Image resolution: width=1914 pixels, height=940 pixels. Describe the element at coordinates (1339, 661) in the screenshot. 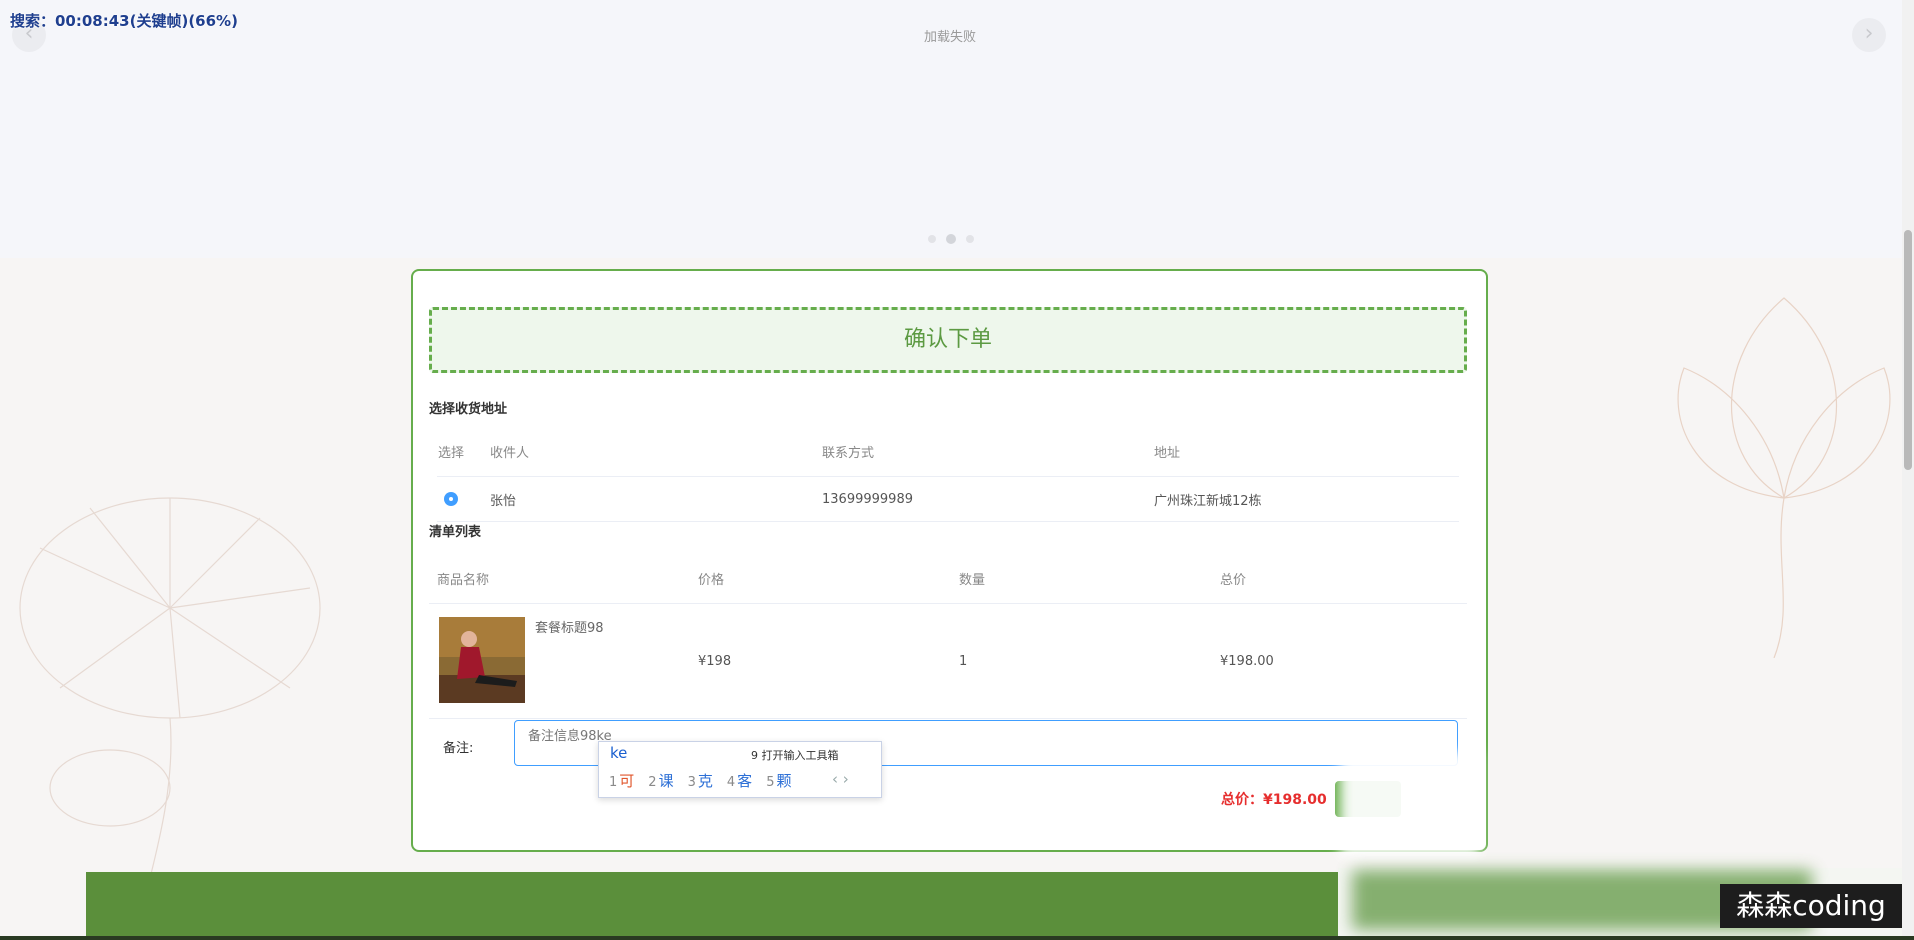

I see `product-total: ¥198.00` at that location.